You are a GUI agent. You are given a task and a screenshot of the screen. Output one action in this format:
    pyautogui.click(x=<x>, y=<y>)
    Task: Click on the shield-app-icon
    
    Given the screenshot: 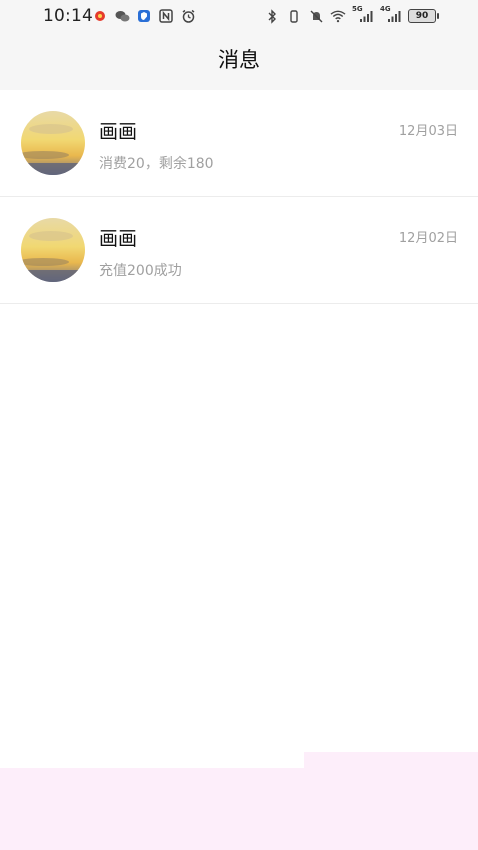 What is the action you would take?
    pyautogui.click(x=144, y=16)
    